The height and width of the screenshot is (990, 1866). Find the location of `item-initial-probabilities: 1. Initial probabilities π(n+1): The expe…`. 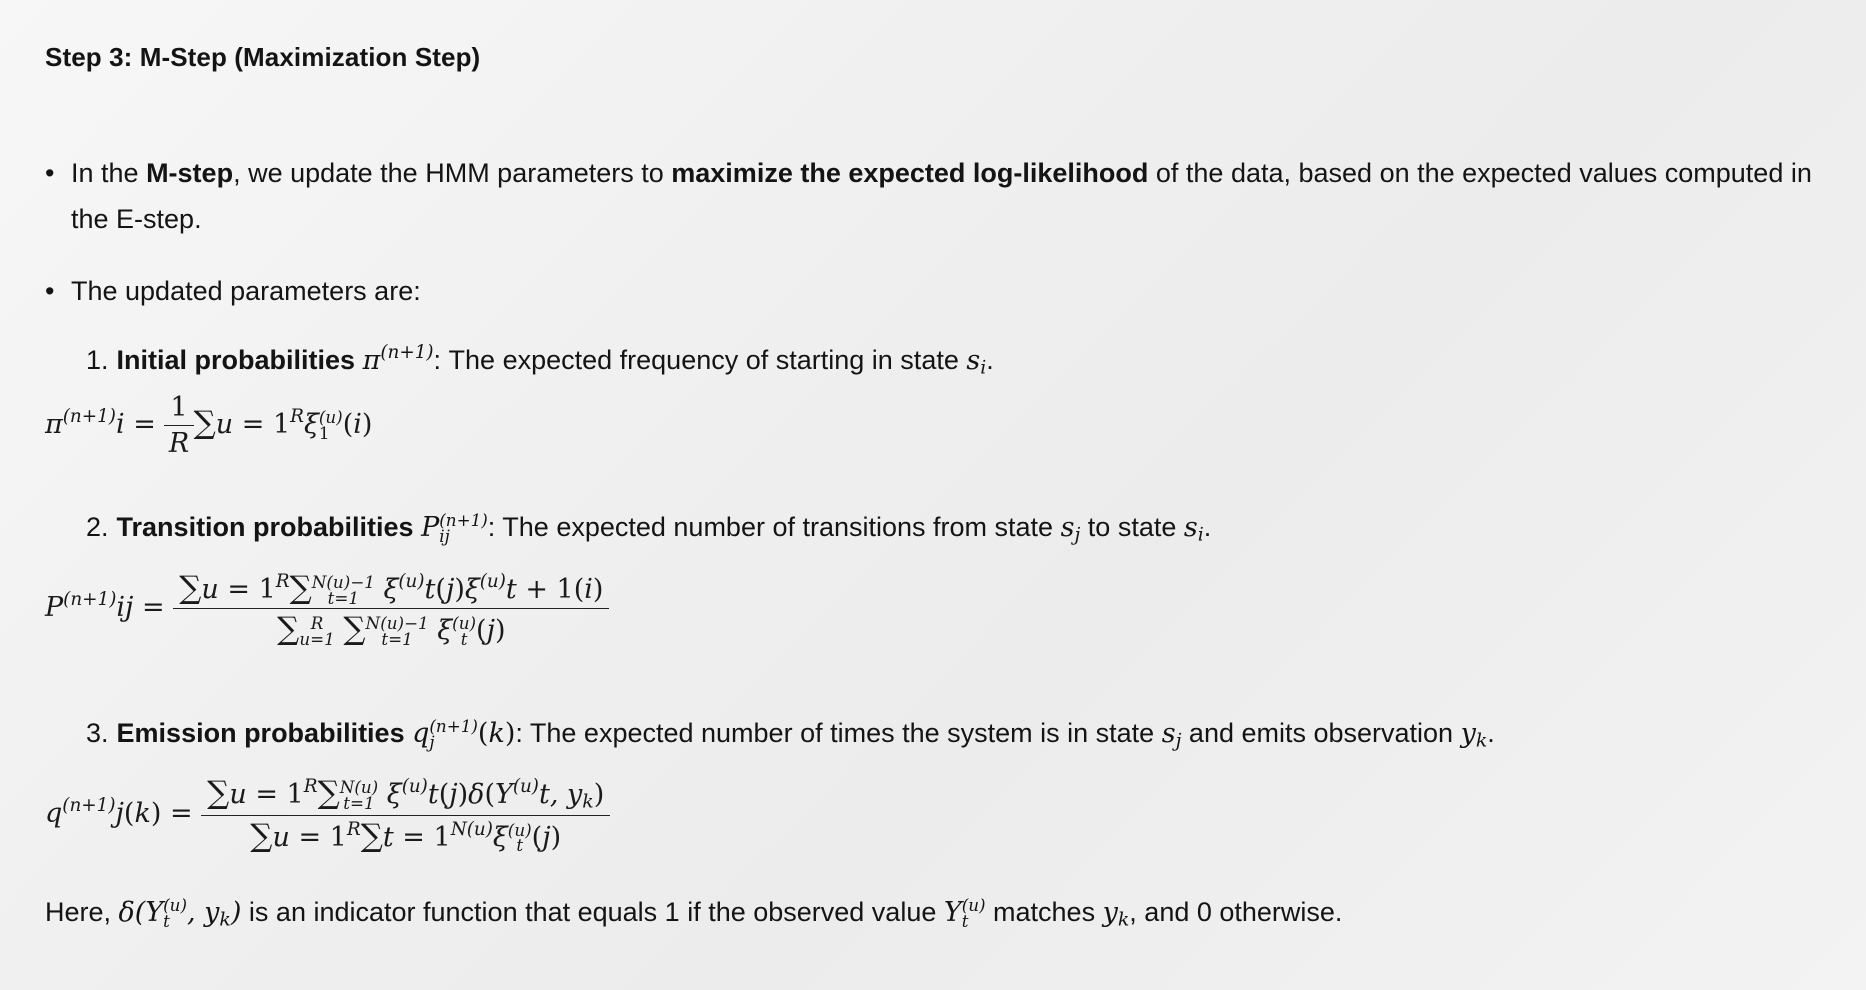

item-initial-probabilities: 1. Initial probabilities π(n+1): The expe… is located at coordinates (540, 360).